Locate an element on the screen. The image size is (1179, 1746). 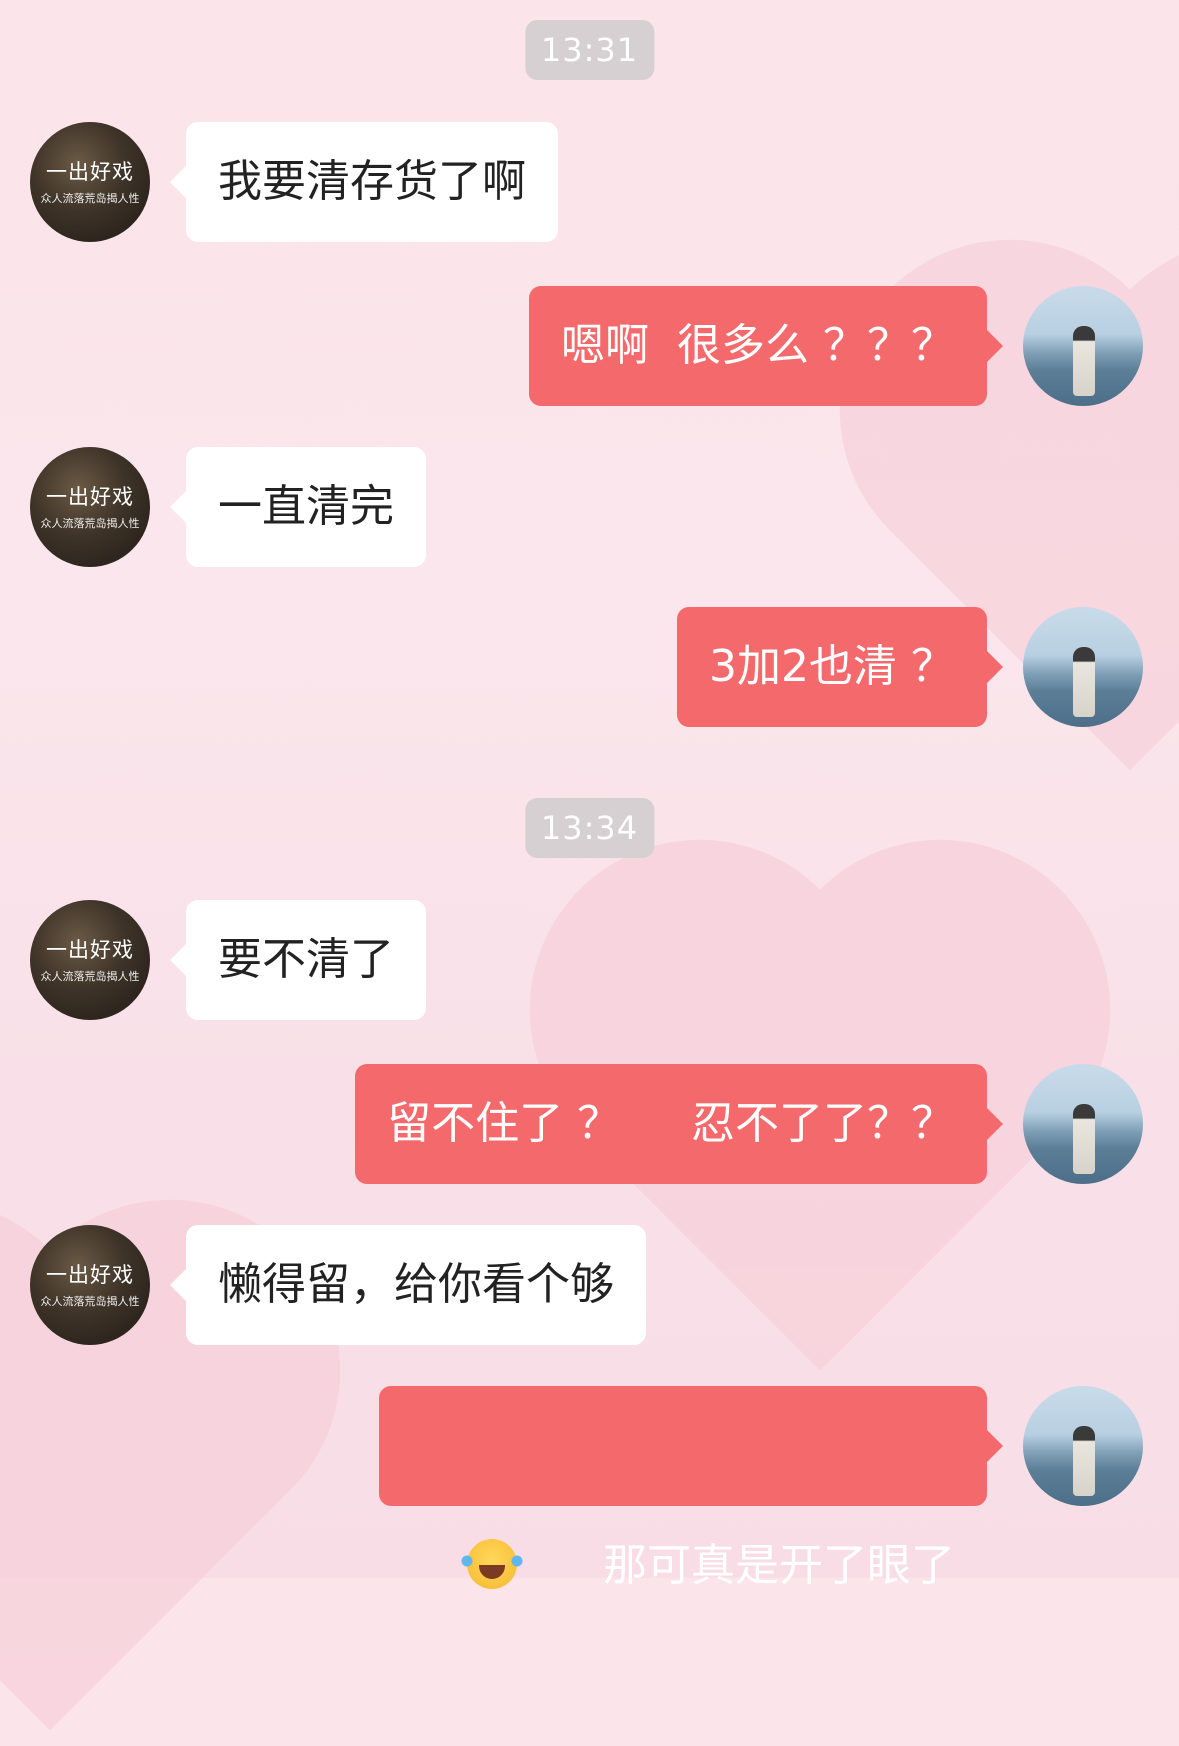
outgoing-message-bubble: 留不住了 ？ 忍不了了？？ is located at coordinates (679, 1124).